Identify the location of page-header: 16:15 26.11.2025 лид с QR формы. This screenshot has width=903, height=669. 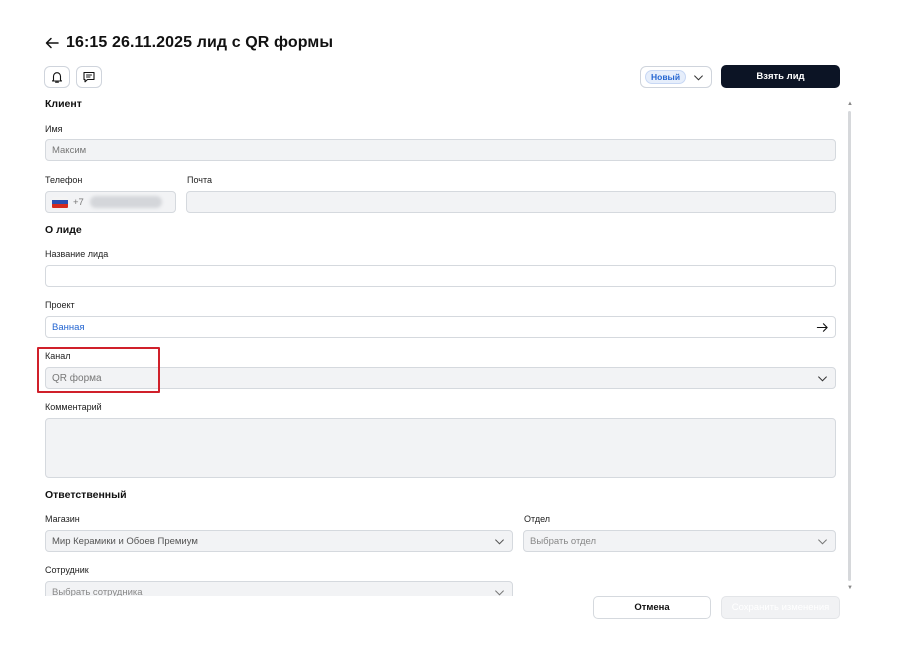
(188, 43).